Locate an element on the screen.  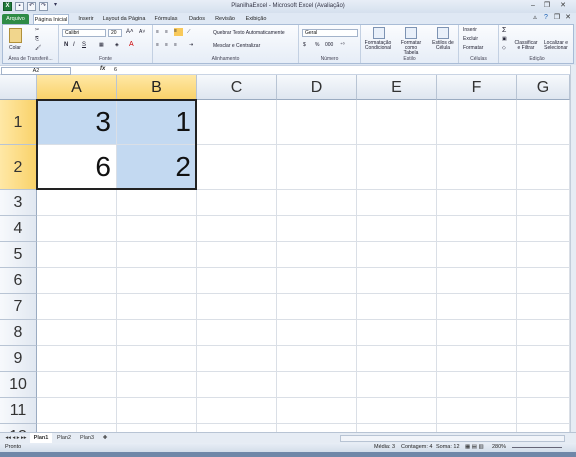
format-painter-icon: 🖌 is located at coordinates (38, 48).